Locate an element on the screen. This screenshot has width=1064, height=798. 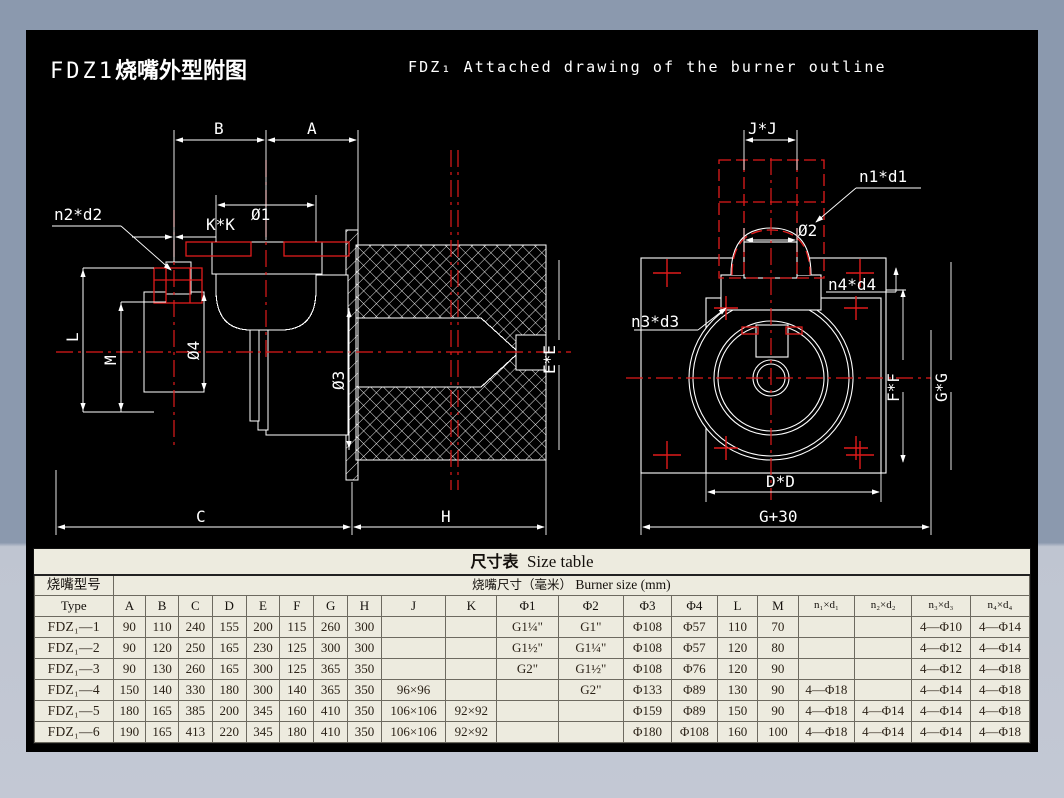
type-header-cn: 烧嘴型号 is located at coordinates (74, 585).